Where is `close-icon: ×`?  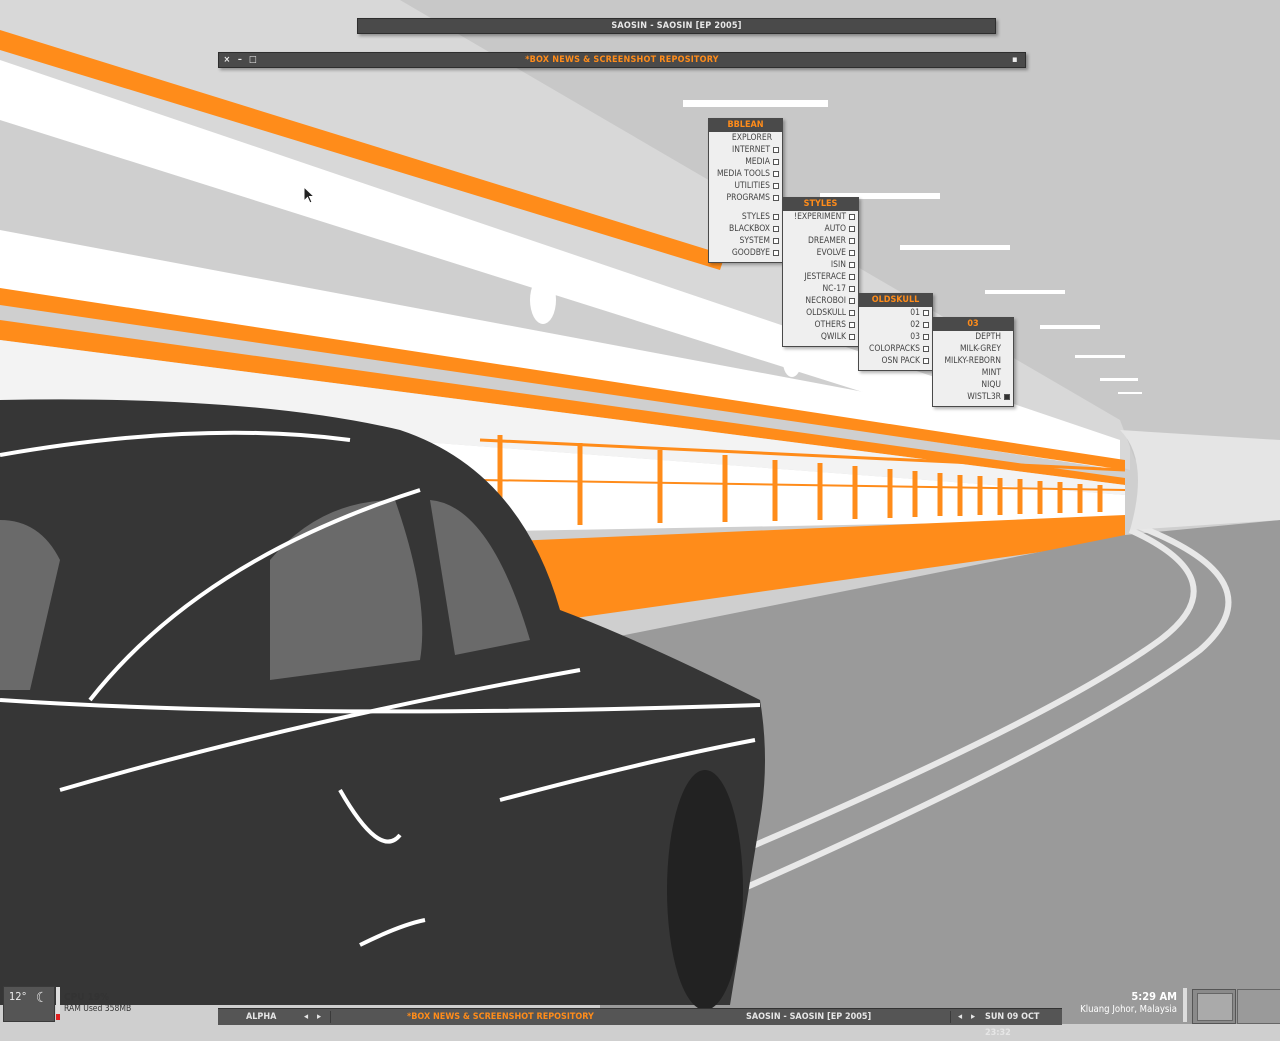
close-icon: × is located at coordinates (227, 60).